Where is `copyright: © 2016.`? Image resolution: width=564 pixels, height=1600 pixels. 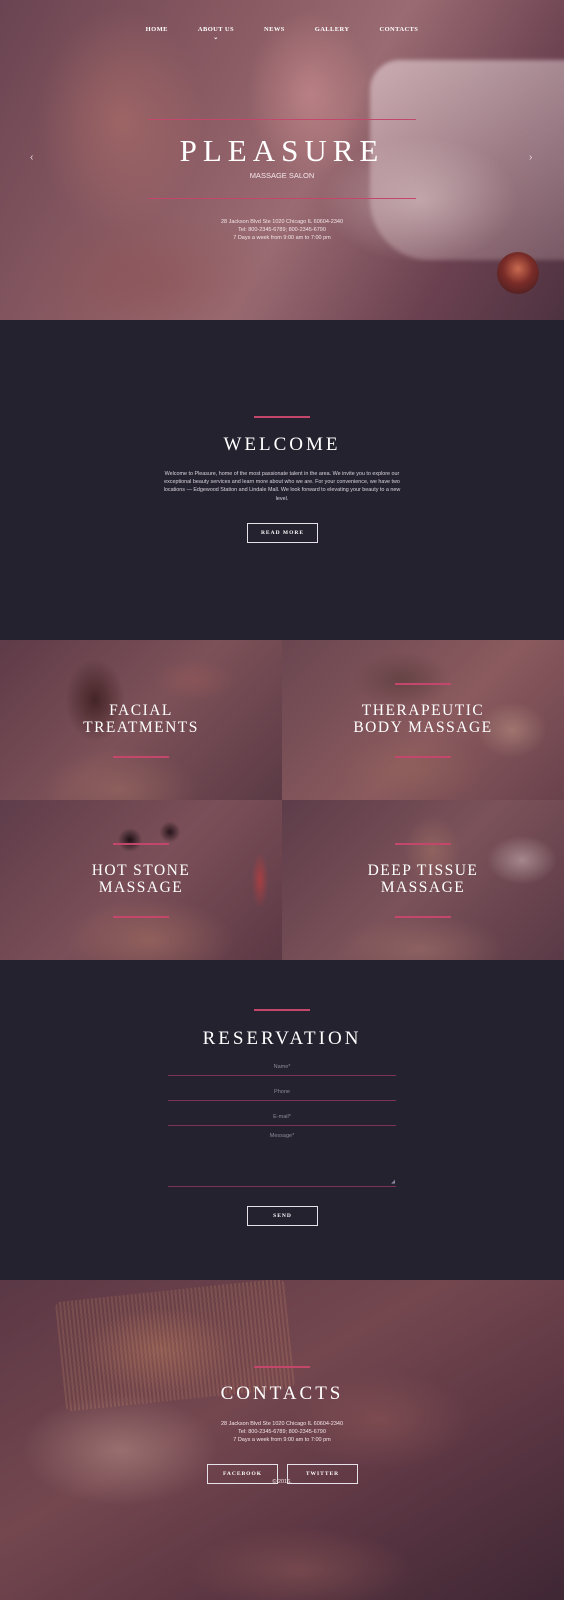 copyright: © 2016. is located at coordinates (282, 1482).